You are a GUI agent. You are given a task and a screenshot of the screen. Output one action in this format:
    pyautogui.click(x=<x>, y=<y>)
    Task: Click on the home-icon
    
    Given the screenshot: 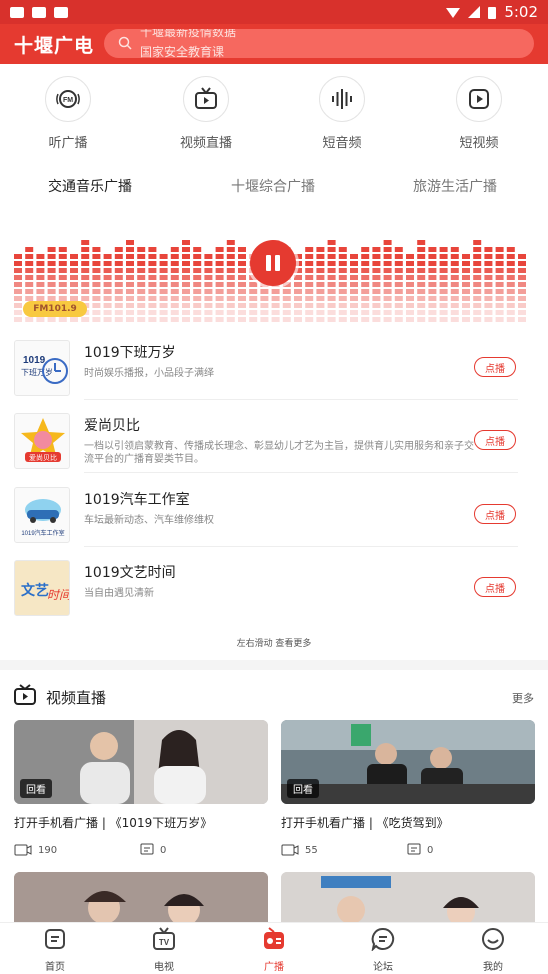 What is the action you would take?
    pyautogui.click(x=55, y=939)
    